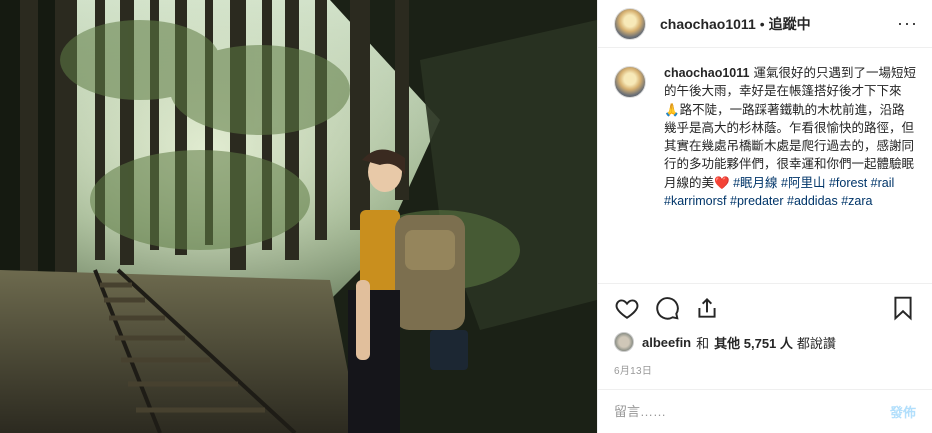  Describe the element at coordinates (630, 82) in the screenshot. I see `caption-avatar` at that location.